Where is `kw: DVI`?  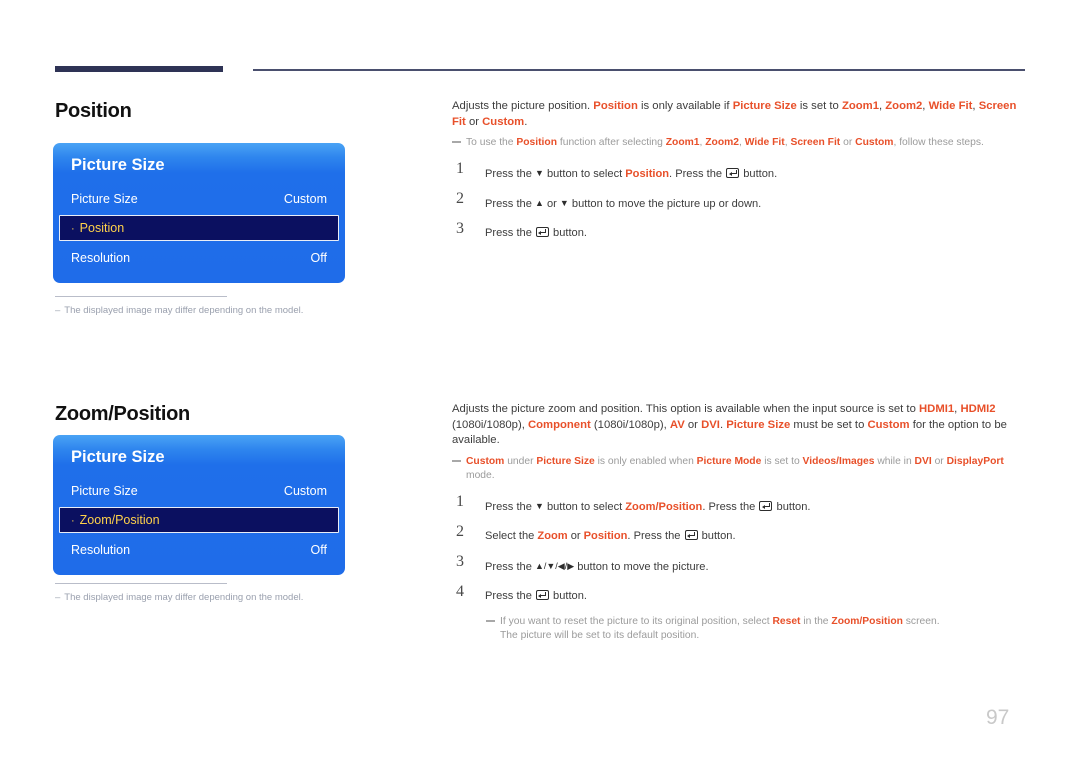 kw: DVI is located at coordinates (923, 461).